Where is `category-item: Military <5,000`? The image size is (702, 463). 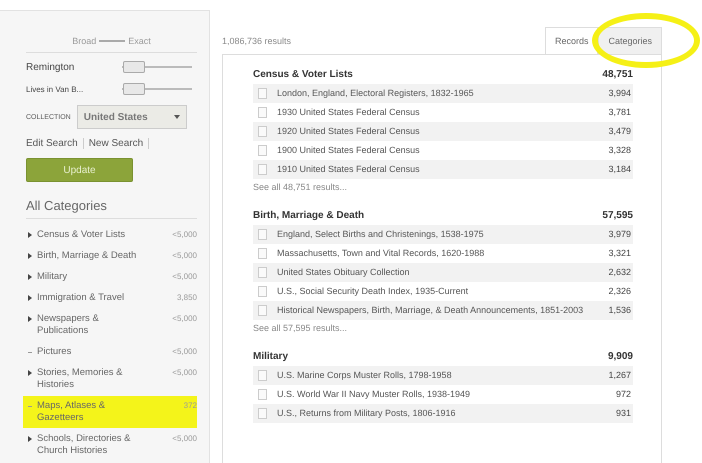 category-item: Military <5,000 is located at coordinates (111, 277).